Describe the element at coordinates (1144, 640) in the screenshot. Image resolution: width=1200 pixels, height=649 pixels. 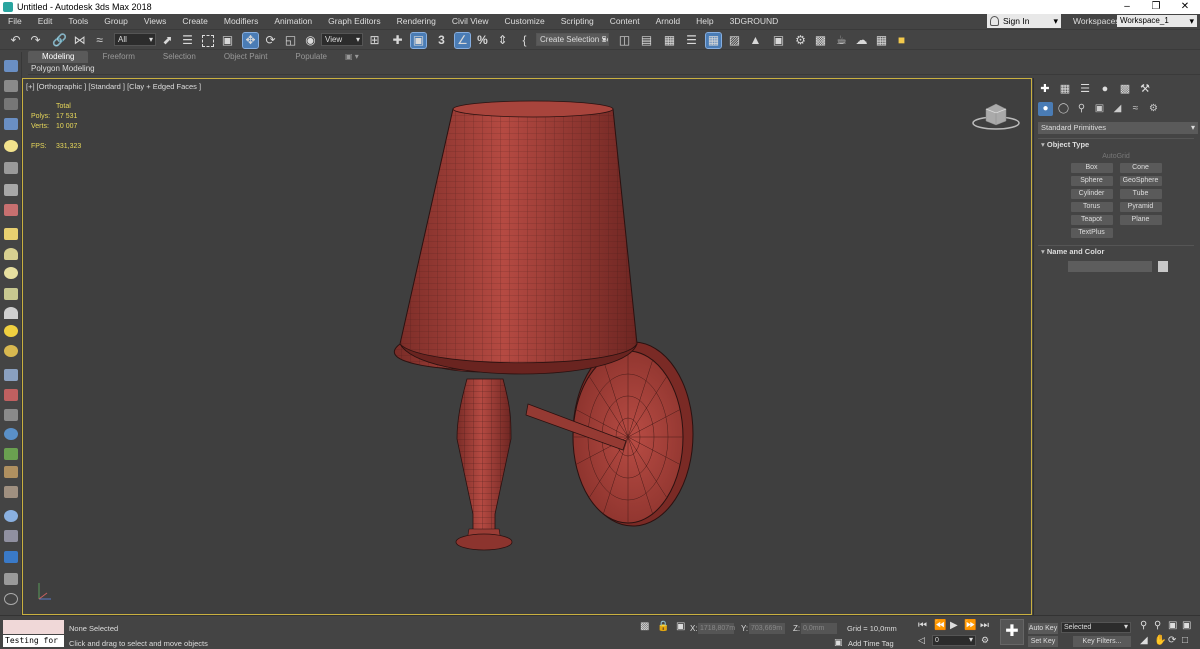
I see `field-of-view-icon: ◢` at that location.